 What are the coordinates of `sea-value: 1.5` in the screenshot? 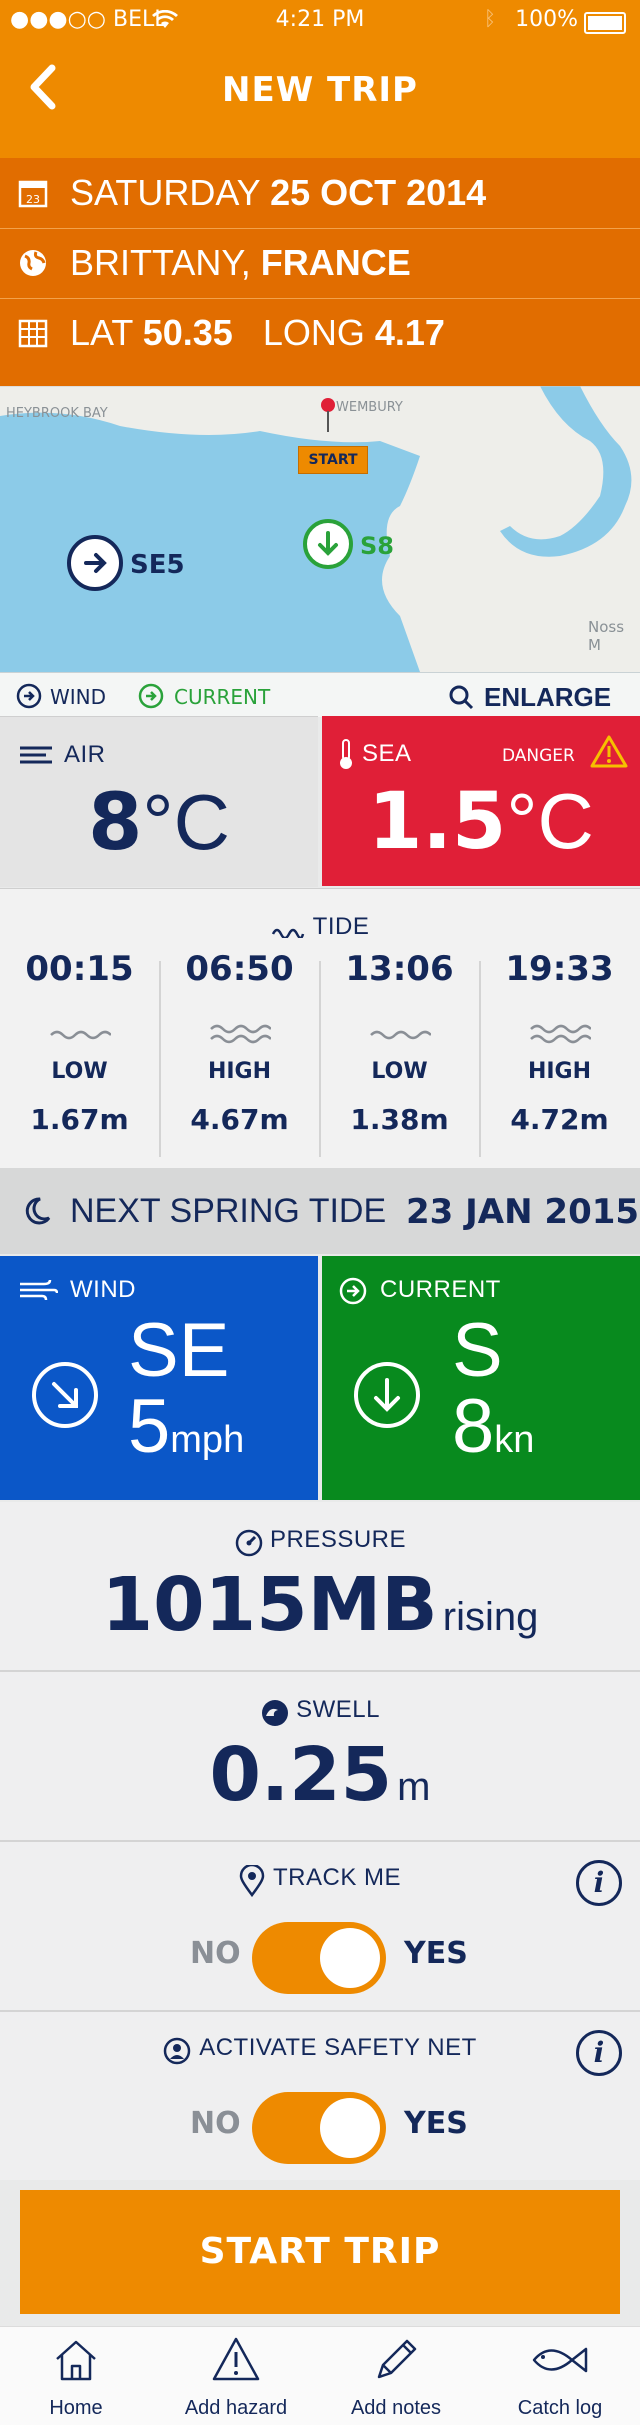 It's located at (437, 822).